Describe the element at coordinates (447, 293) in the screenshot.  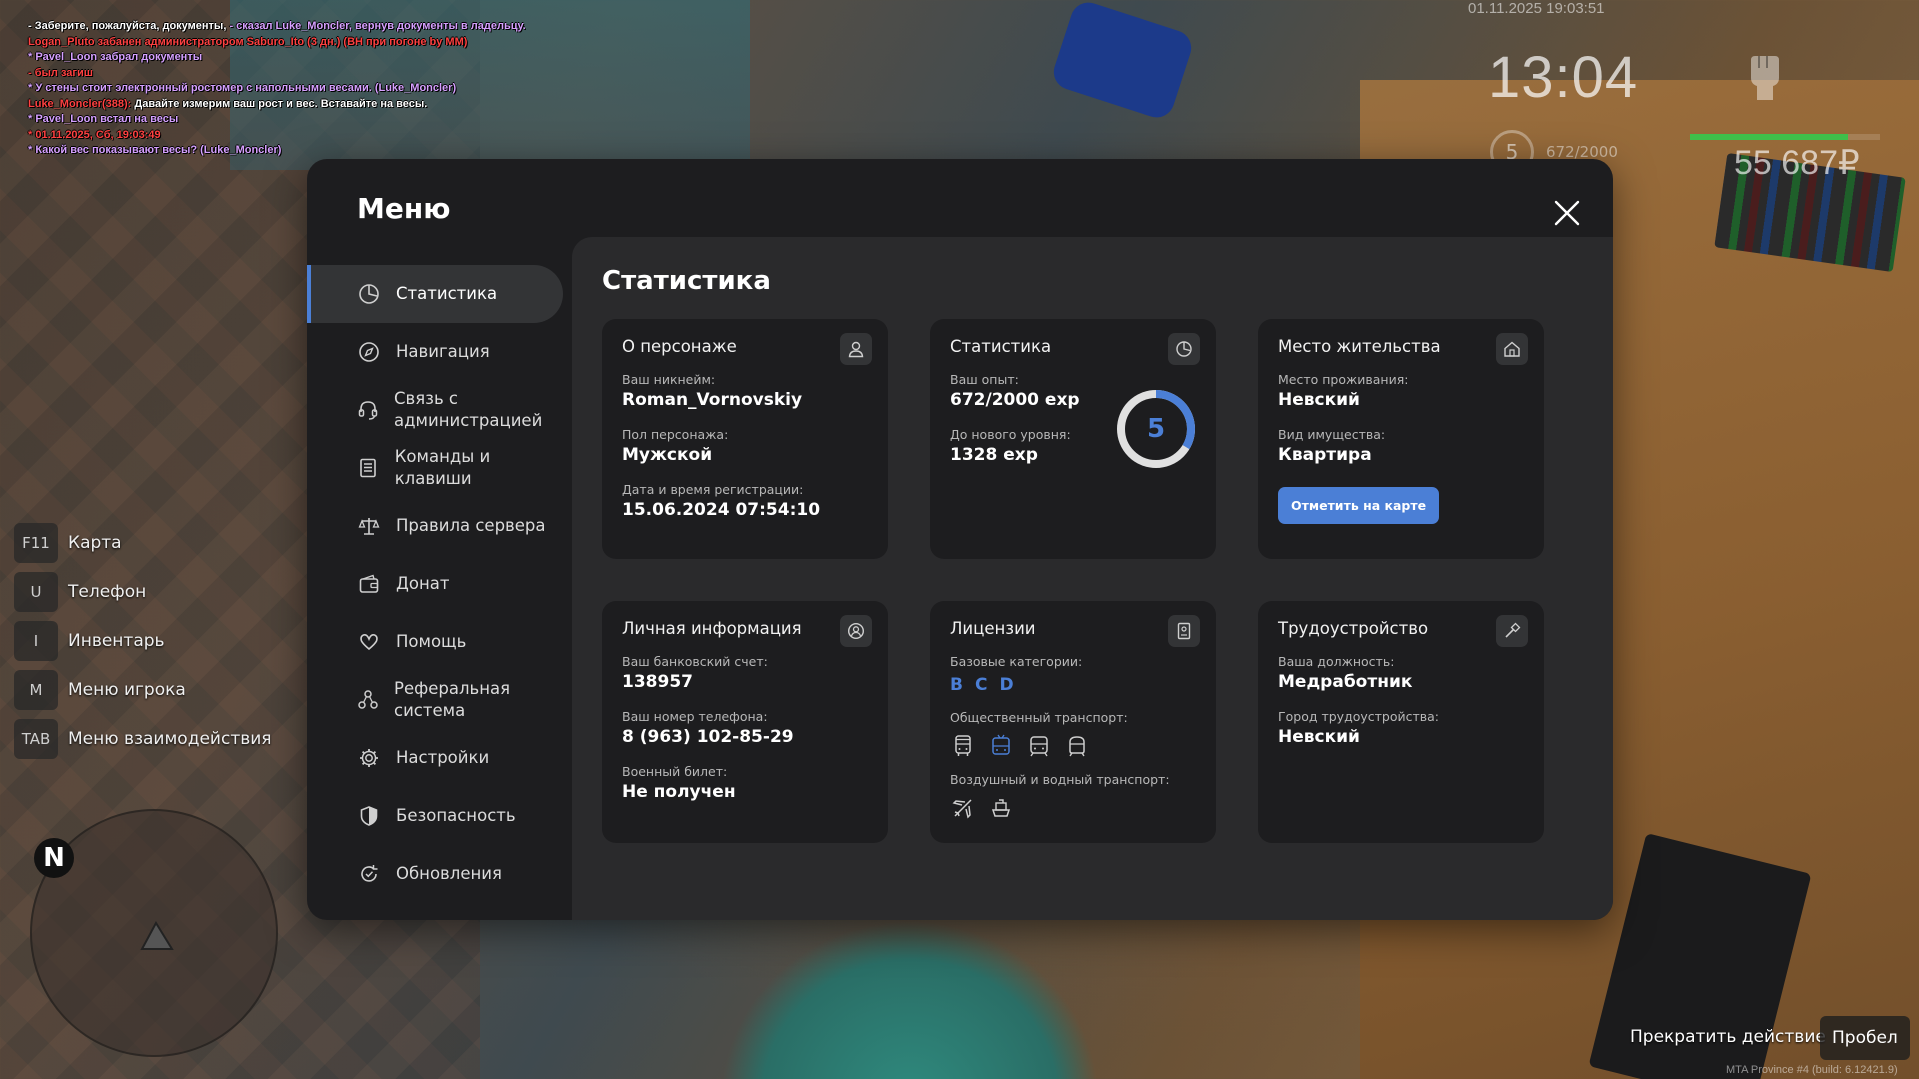
I see `sidebar-item-label: Статистика` at that location.